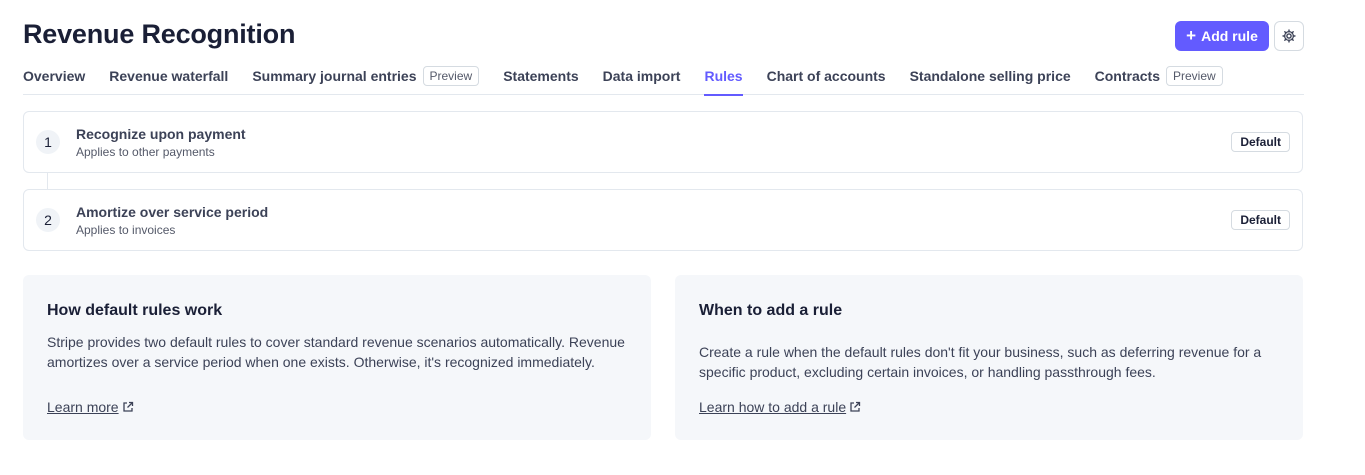  I want to click on learn-how-to-add-rule-link: Learn how to add a rule, so click(780, 407).